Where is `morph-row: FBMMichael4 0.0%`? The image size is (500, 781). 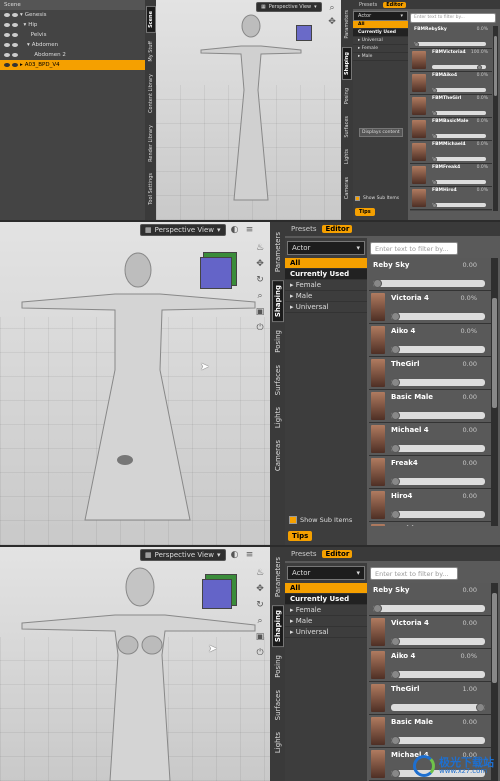
morph-row: FBMMichael4 0.0% is located at coordinates (451, 152).